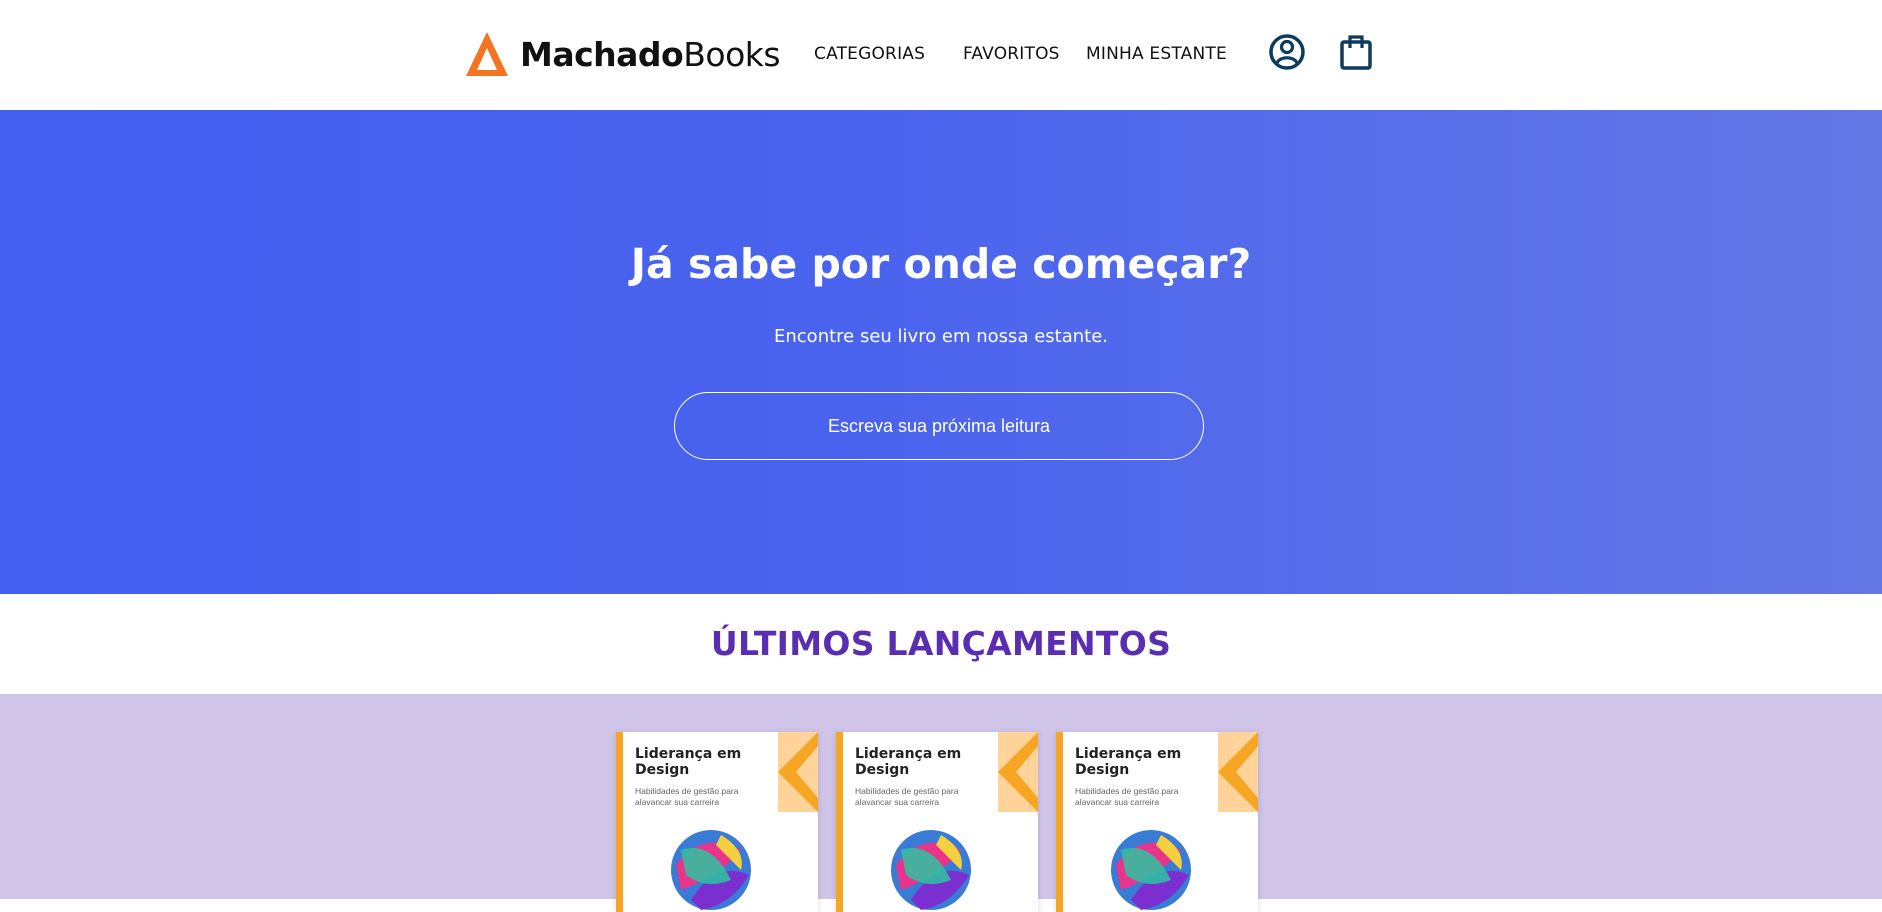 The height and width of the screenshot is (912, 1882). What do you see at coordinates (1156, 54) in the screenshot?
I see `nav-my-shelf: MINHA ESTANTE` at bounding box center [1156, 54].